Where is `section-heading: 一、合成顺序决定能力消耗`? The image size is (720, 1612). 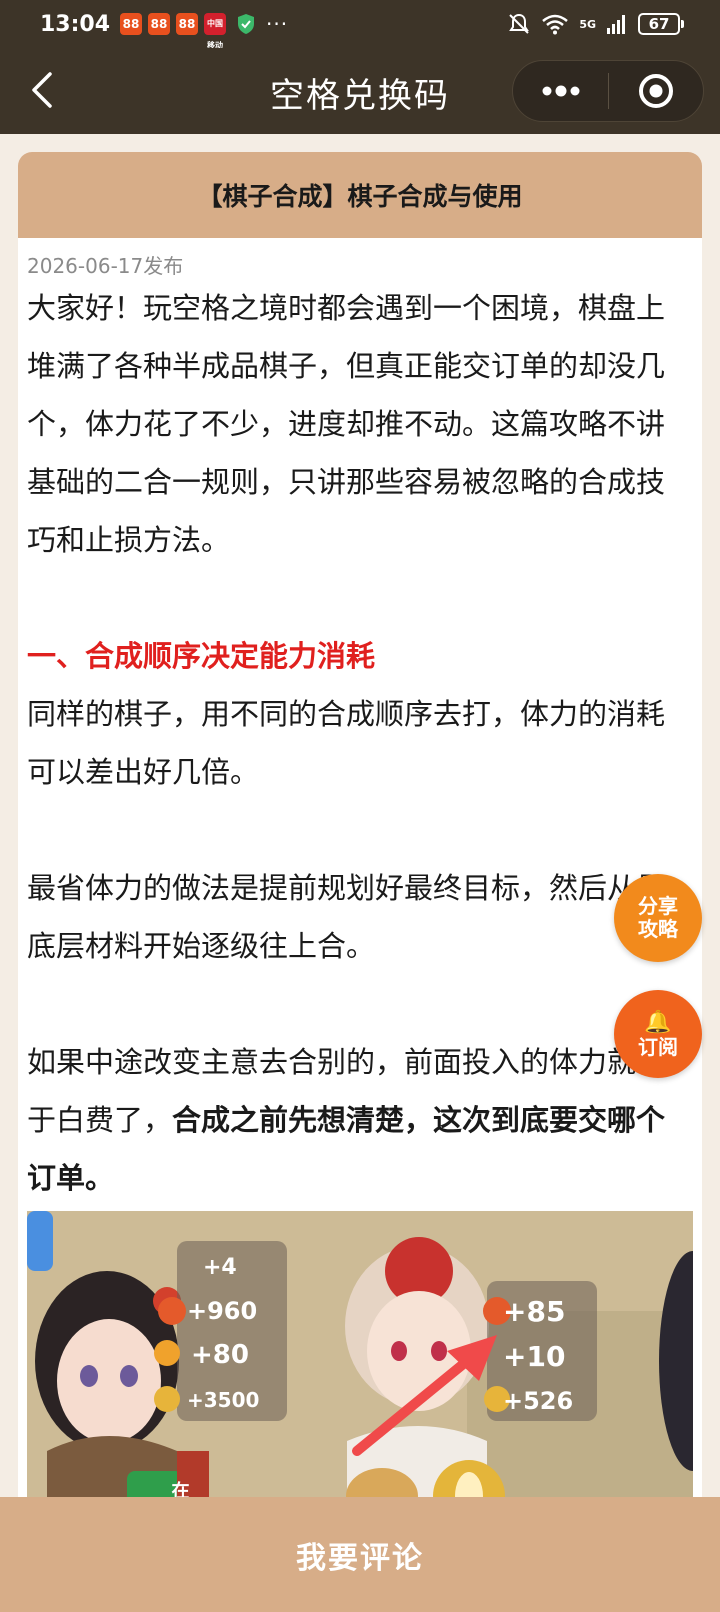 section-heading: 一、合成顺序决定能力消耗 is located at coordinates (201, 656).